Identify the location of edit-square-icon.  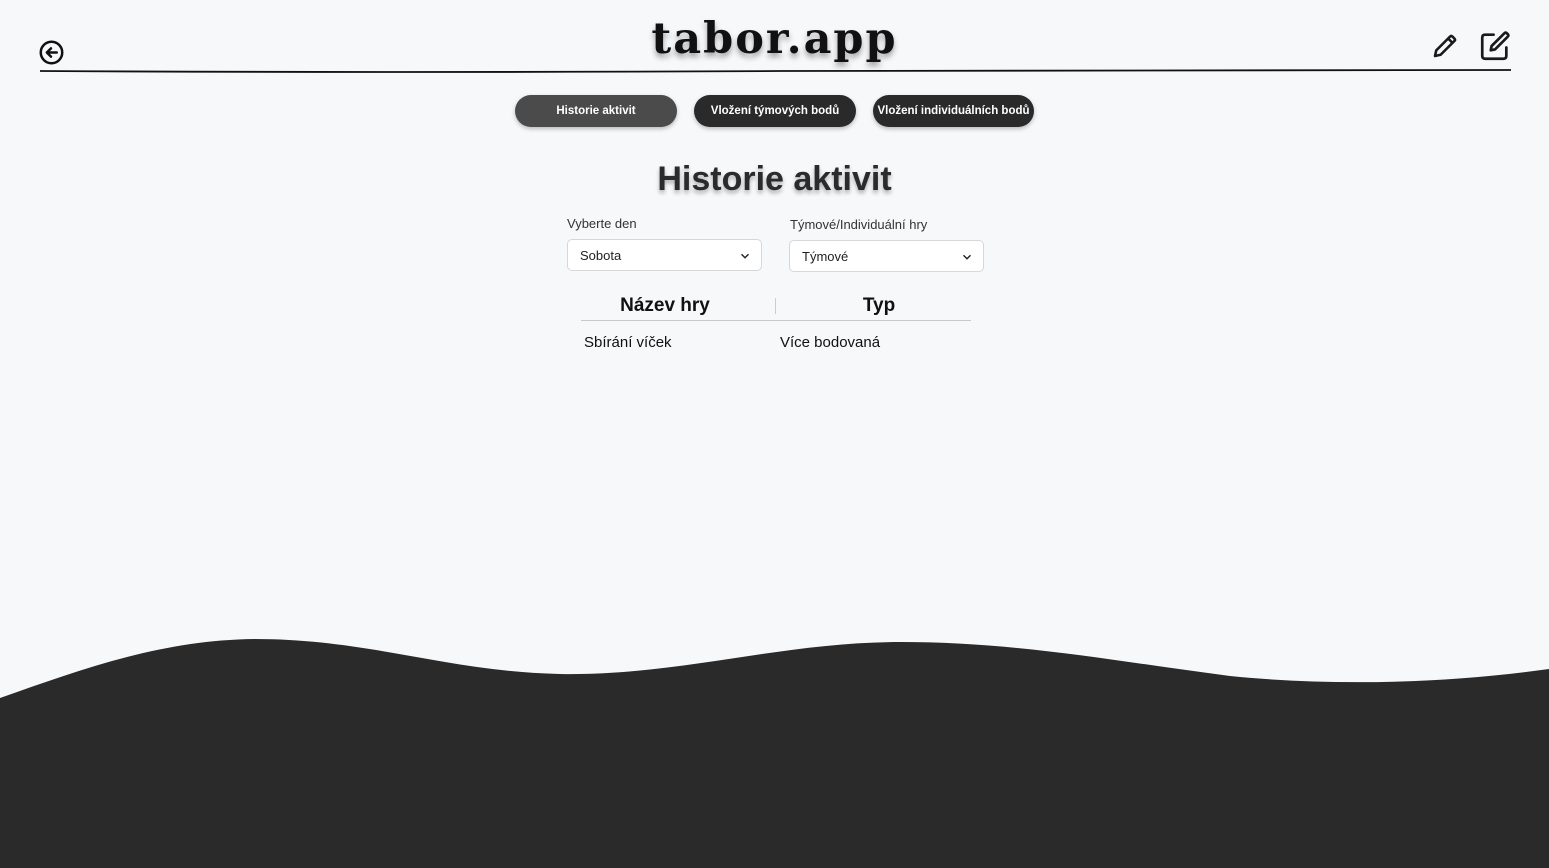
(1495, 46).